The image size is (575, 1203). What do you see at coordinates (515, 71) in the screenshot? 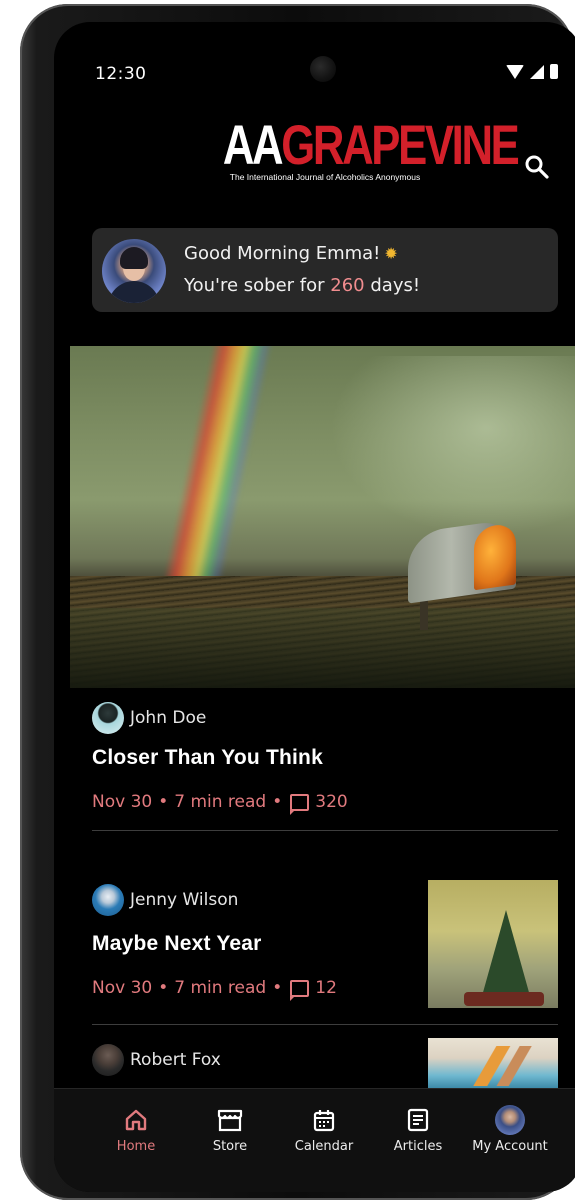
I see `wifi-icon` at bounding box center [515, 71].